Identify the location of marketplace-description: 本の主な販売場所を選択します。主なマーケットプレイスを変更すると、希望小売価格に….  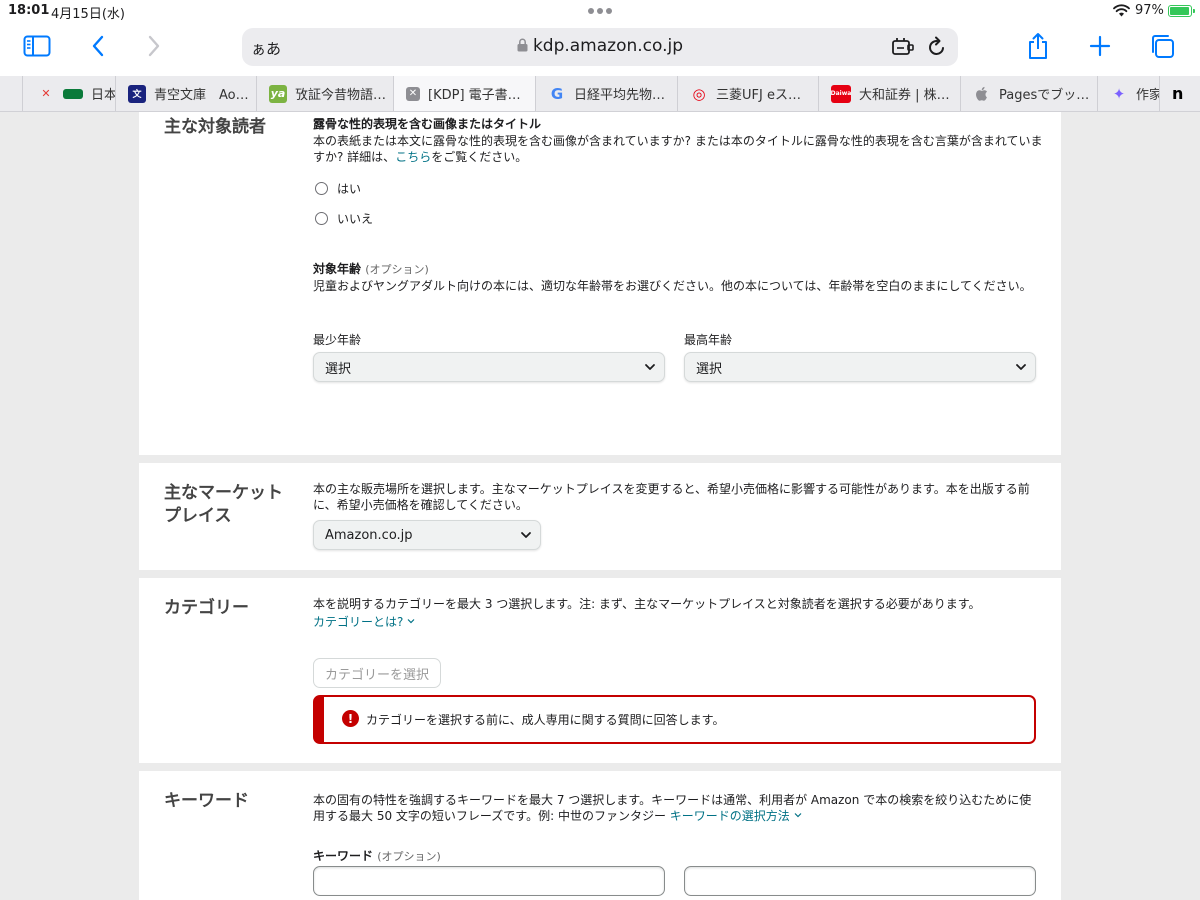
(671, 497).